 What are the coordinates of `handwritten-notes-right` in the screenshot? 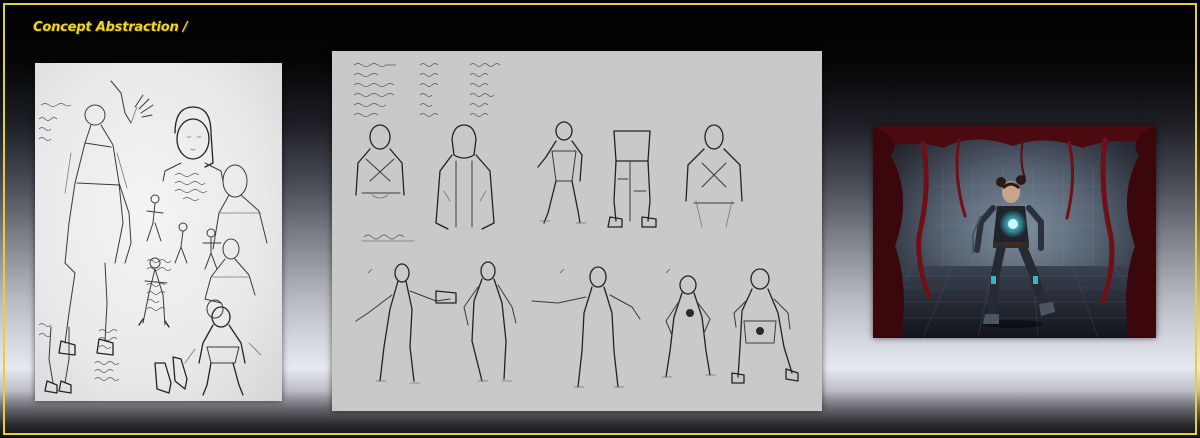 It's located at (191, 187).